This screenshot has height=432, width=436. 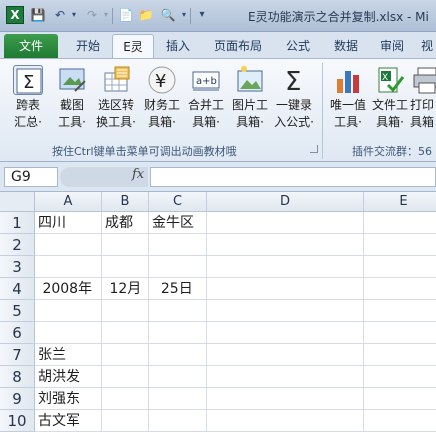 What do you see at coordinates (17, 333) in the screenshot?
I see `row-header: 6` at bounding box center [17, 333].